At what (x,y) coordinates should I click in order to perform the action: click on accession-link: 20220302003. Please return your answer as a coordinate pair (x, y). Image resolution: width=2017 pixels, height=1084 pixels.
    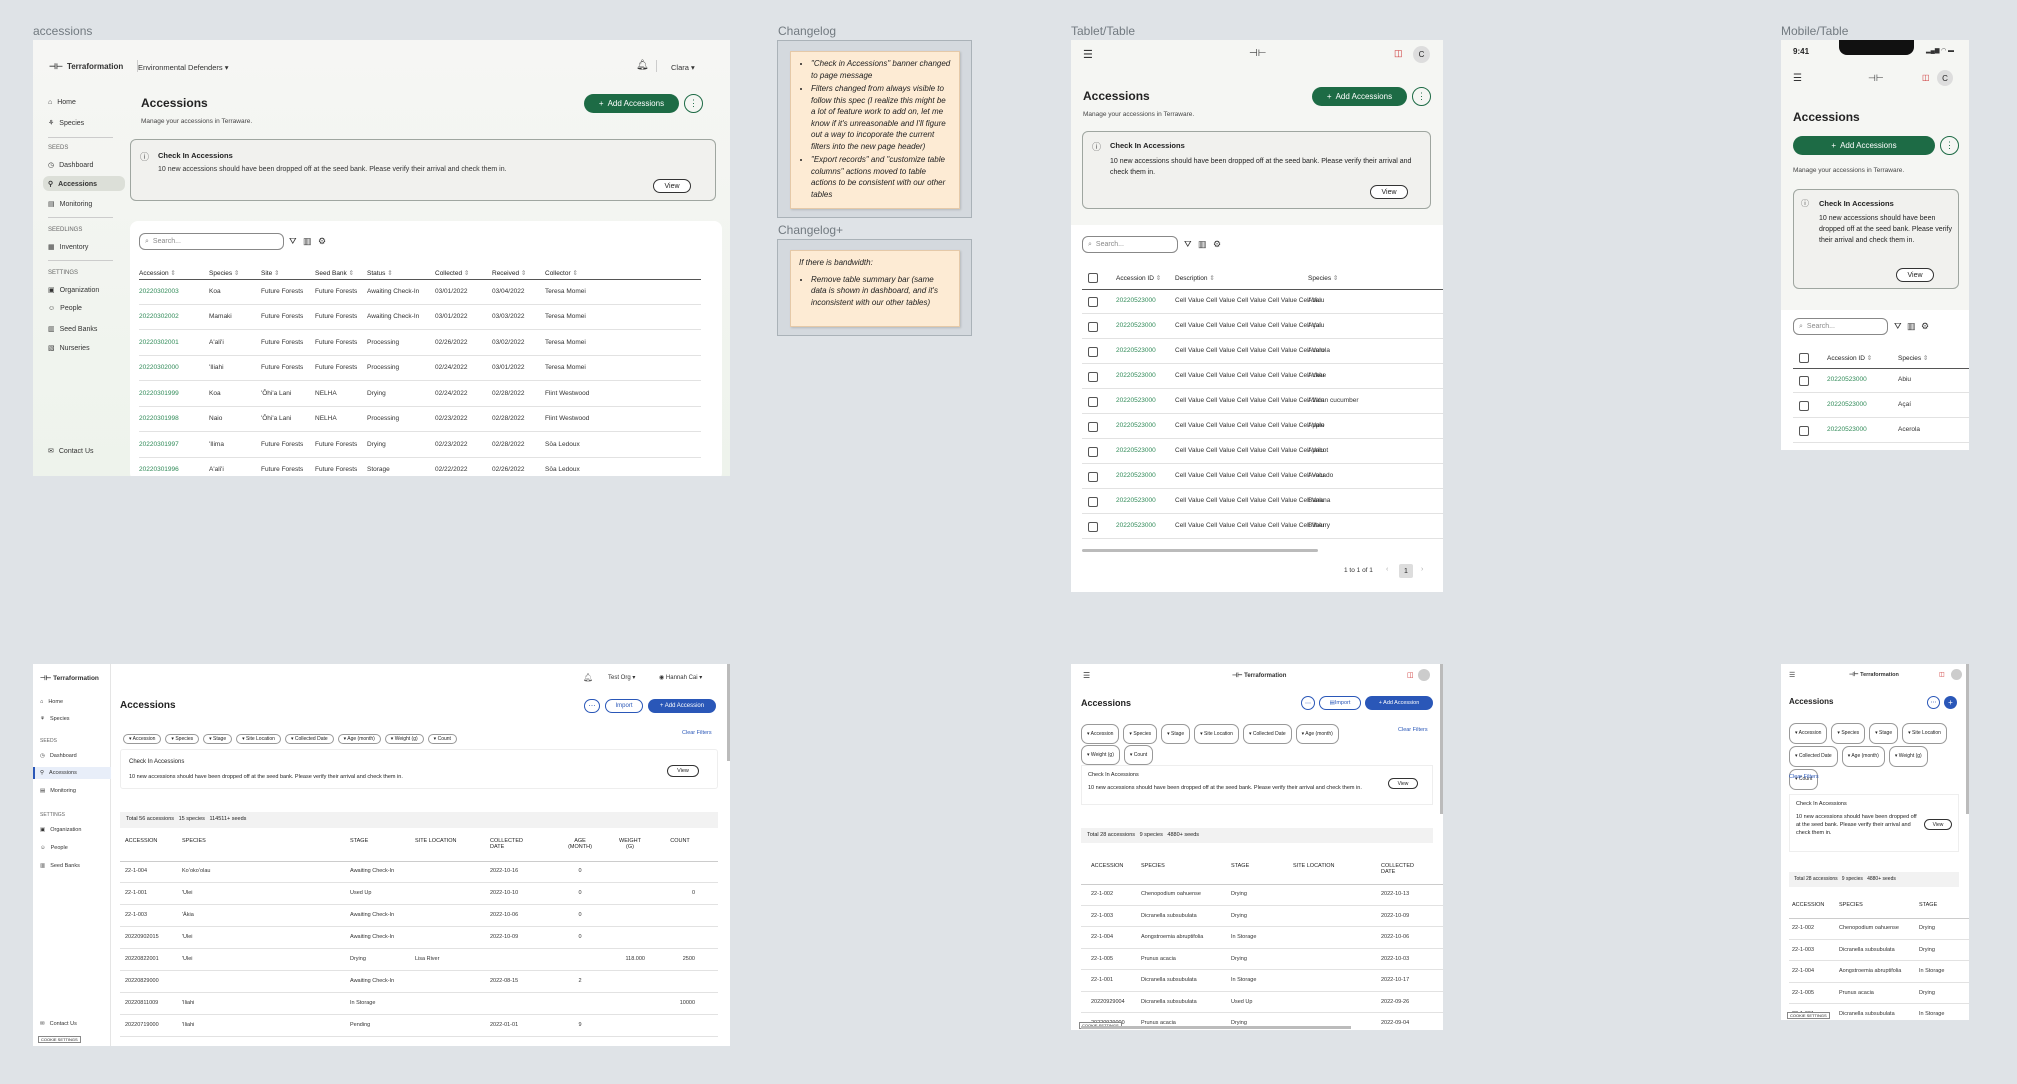
    Looking at the image, I should click on (159, 291).